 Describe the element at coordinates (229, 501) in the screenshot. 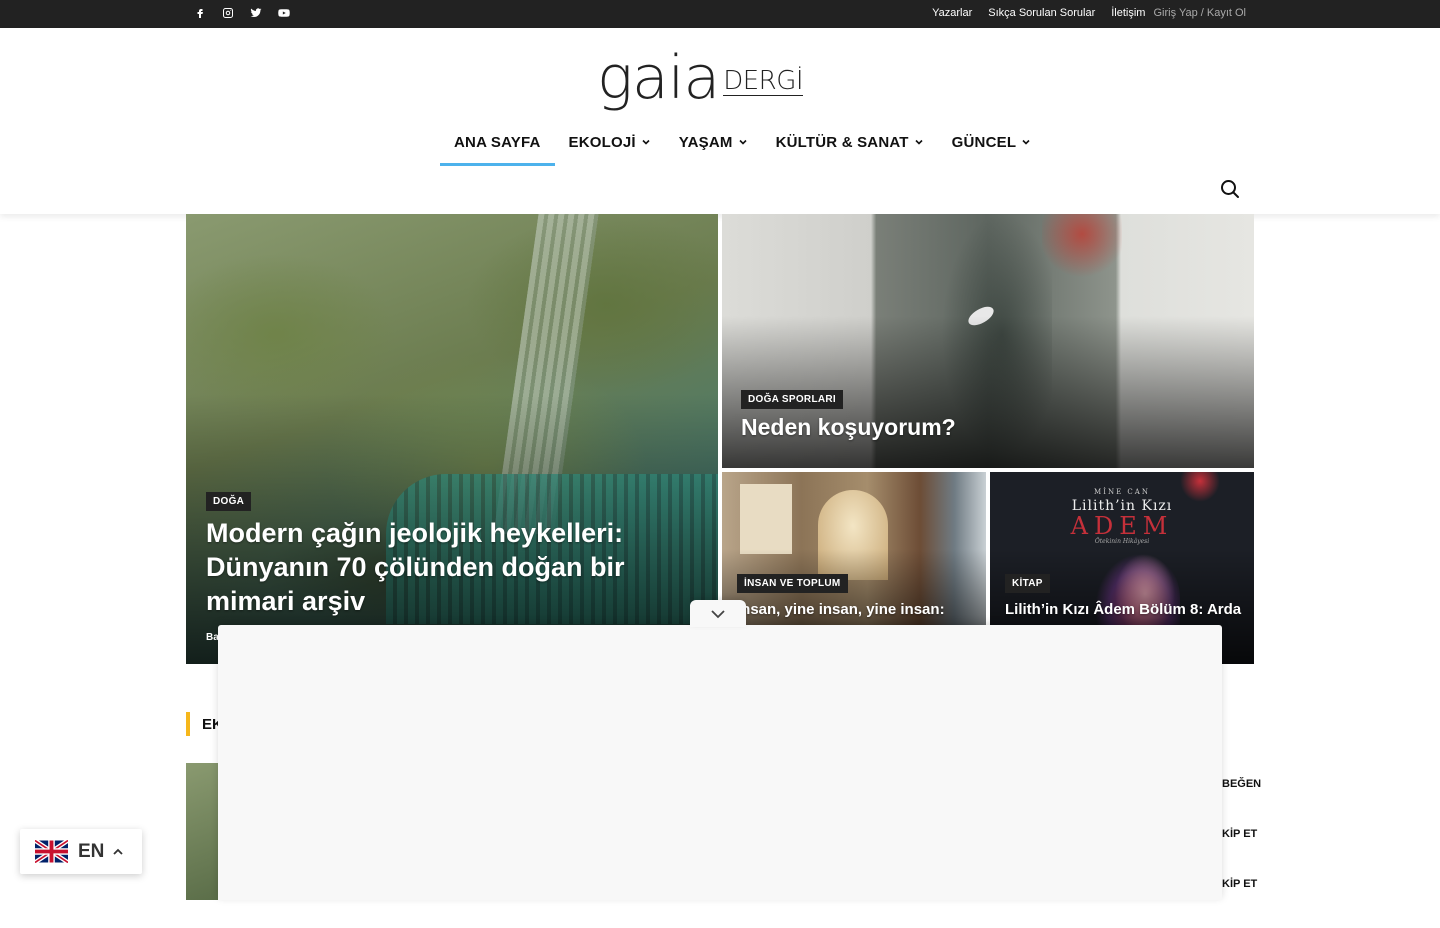

I see `category-badge: DOĞA` at that location.